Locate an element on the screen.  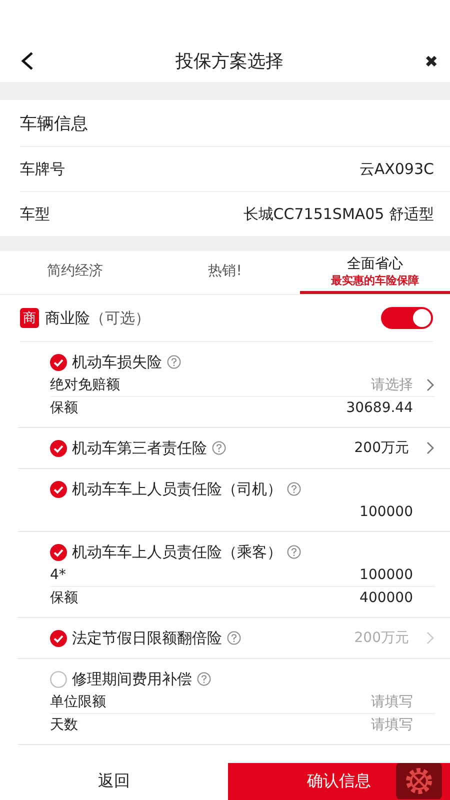
toggle-switch is located at coordinates (407, 318).